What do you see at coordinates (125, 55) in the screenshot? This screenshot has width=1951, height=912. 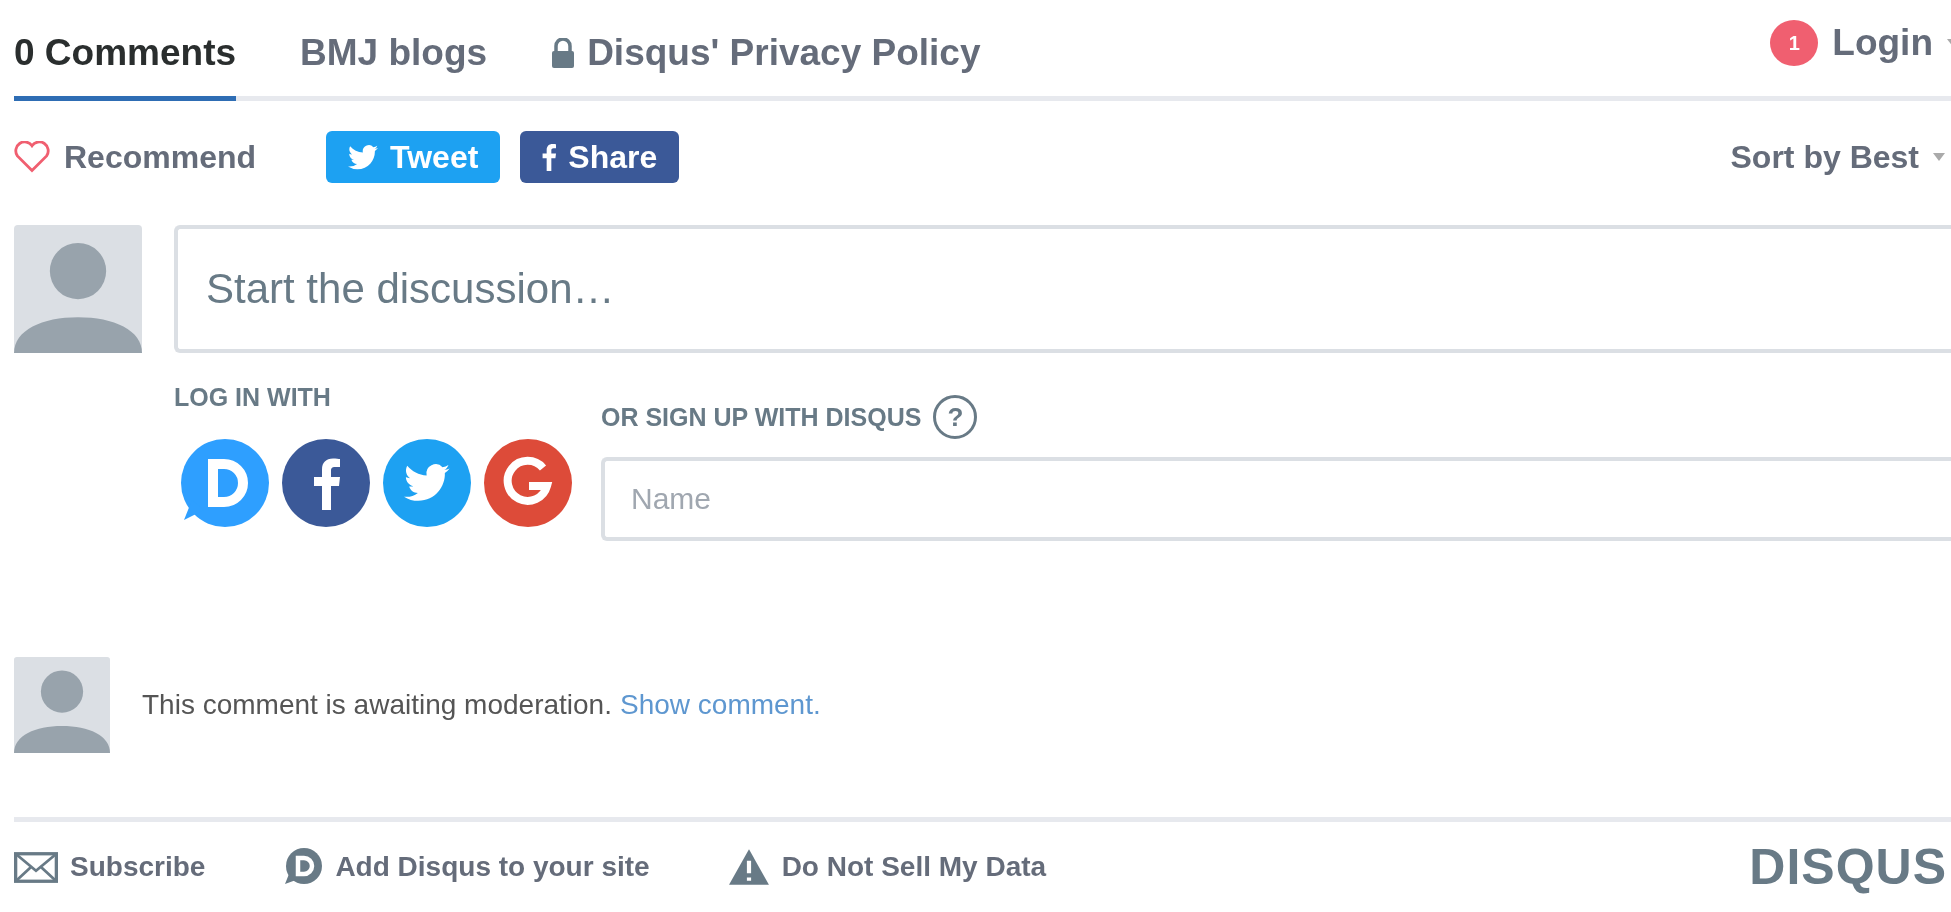 I see `tab: 0 Comments` at bounding box center [125, 55].